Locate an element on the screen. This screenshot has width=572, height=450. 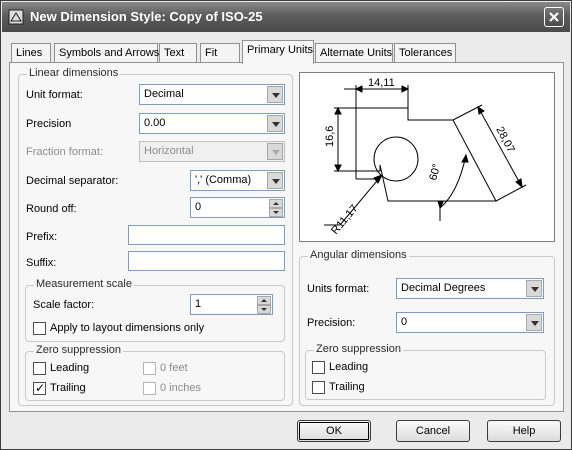
close-icon is located at coordinates (554, 17).